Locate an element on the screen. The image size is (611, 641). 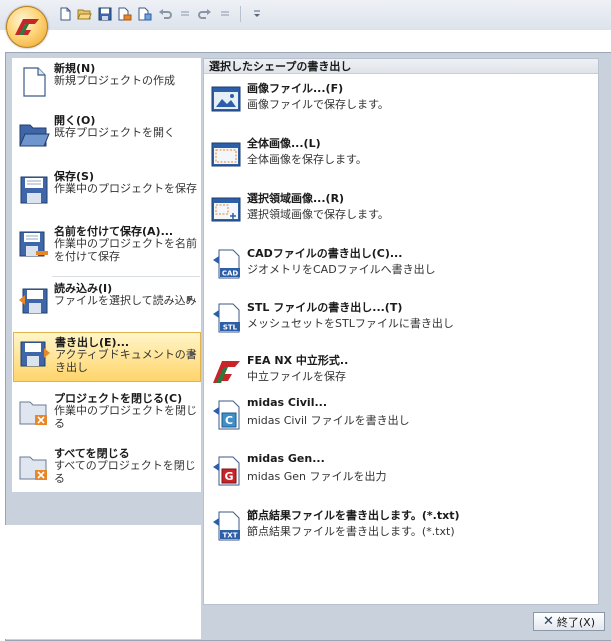
menu-item-desc: ファイルを選択して読み込み is located at coordinates (125, 300).